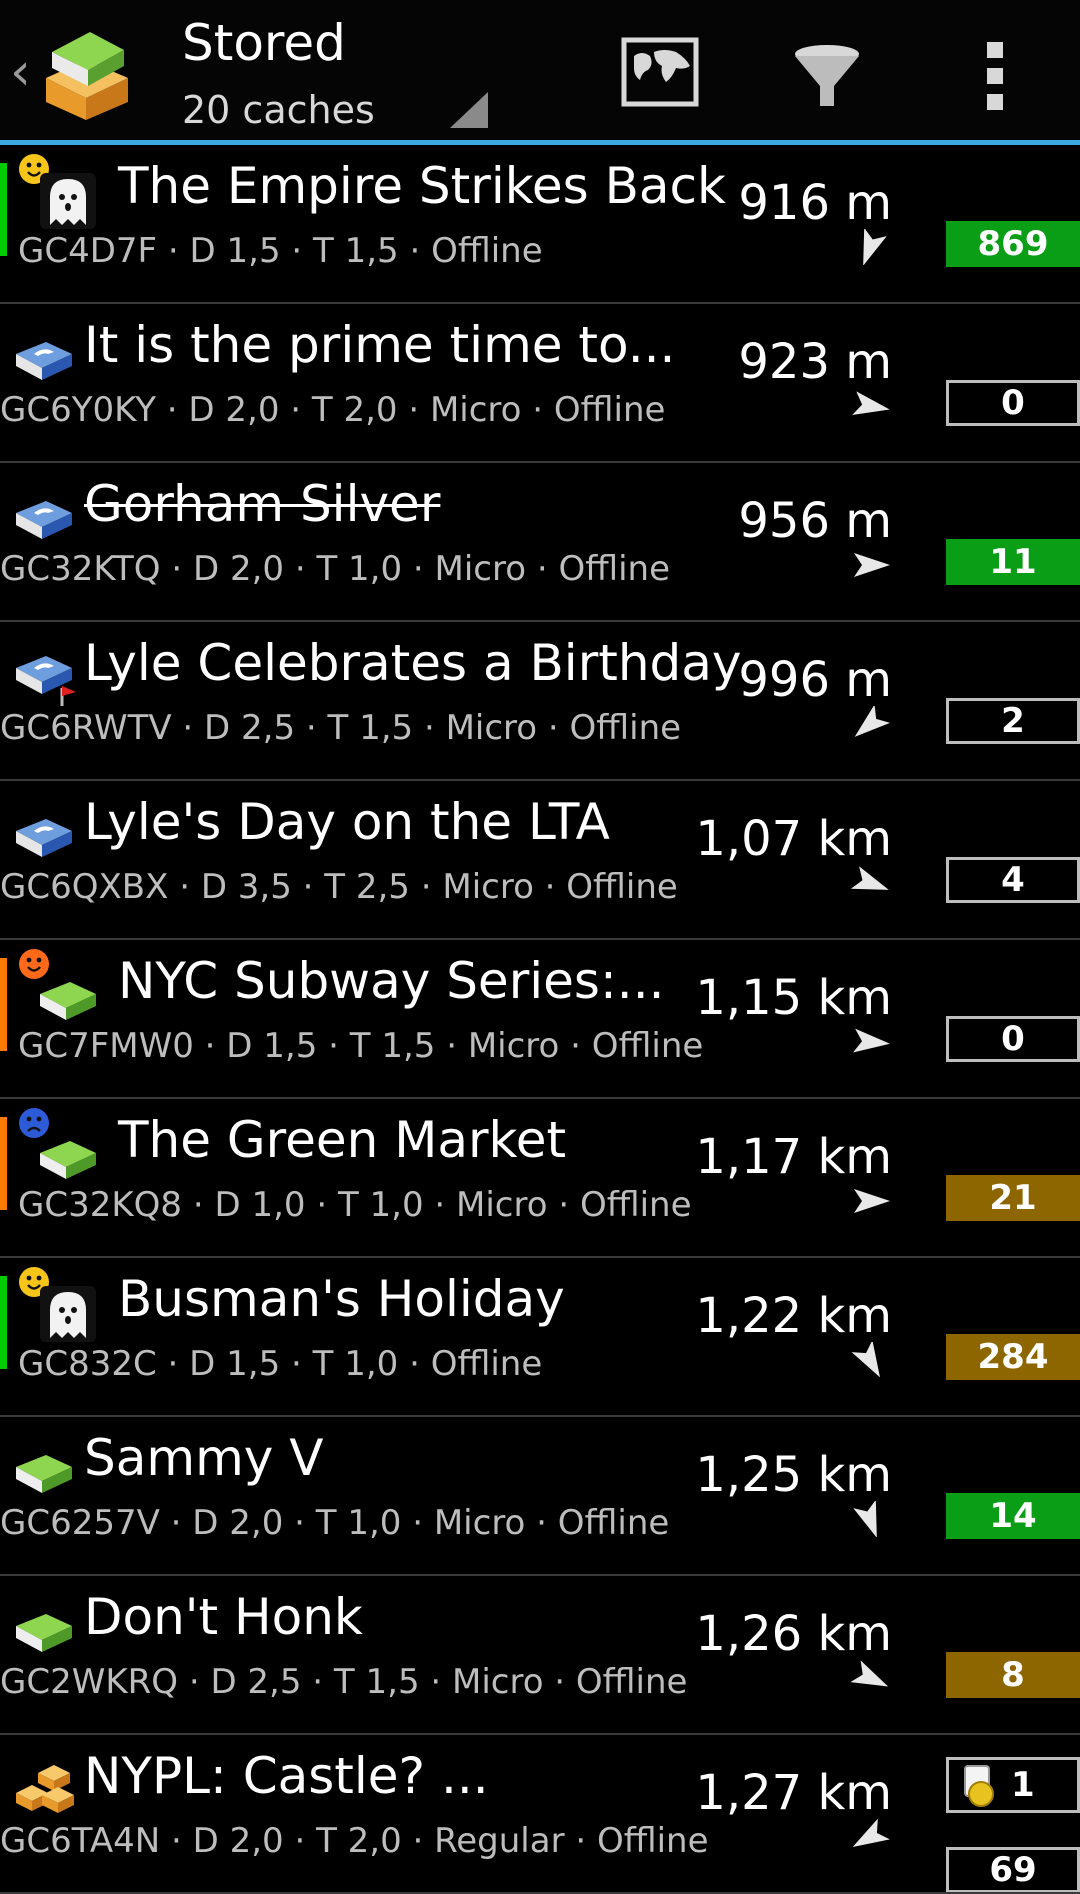  I want to click on find-count-badge: 4, so click(1013, 880).